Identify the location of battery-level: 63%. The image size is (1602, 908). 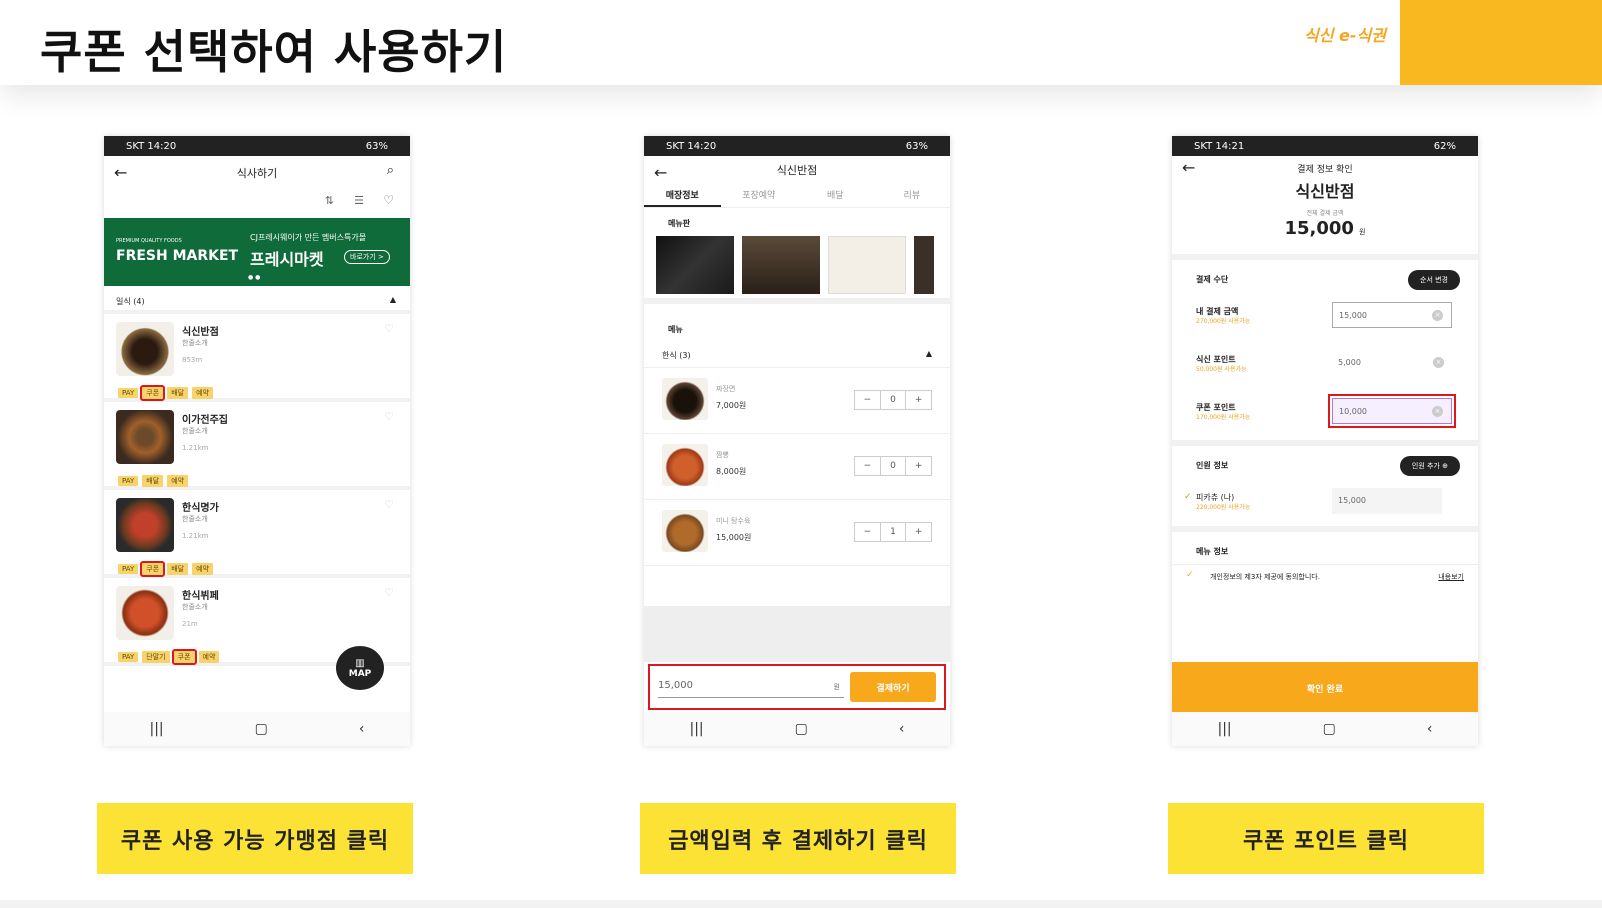
(376, 146).